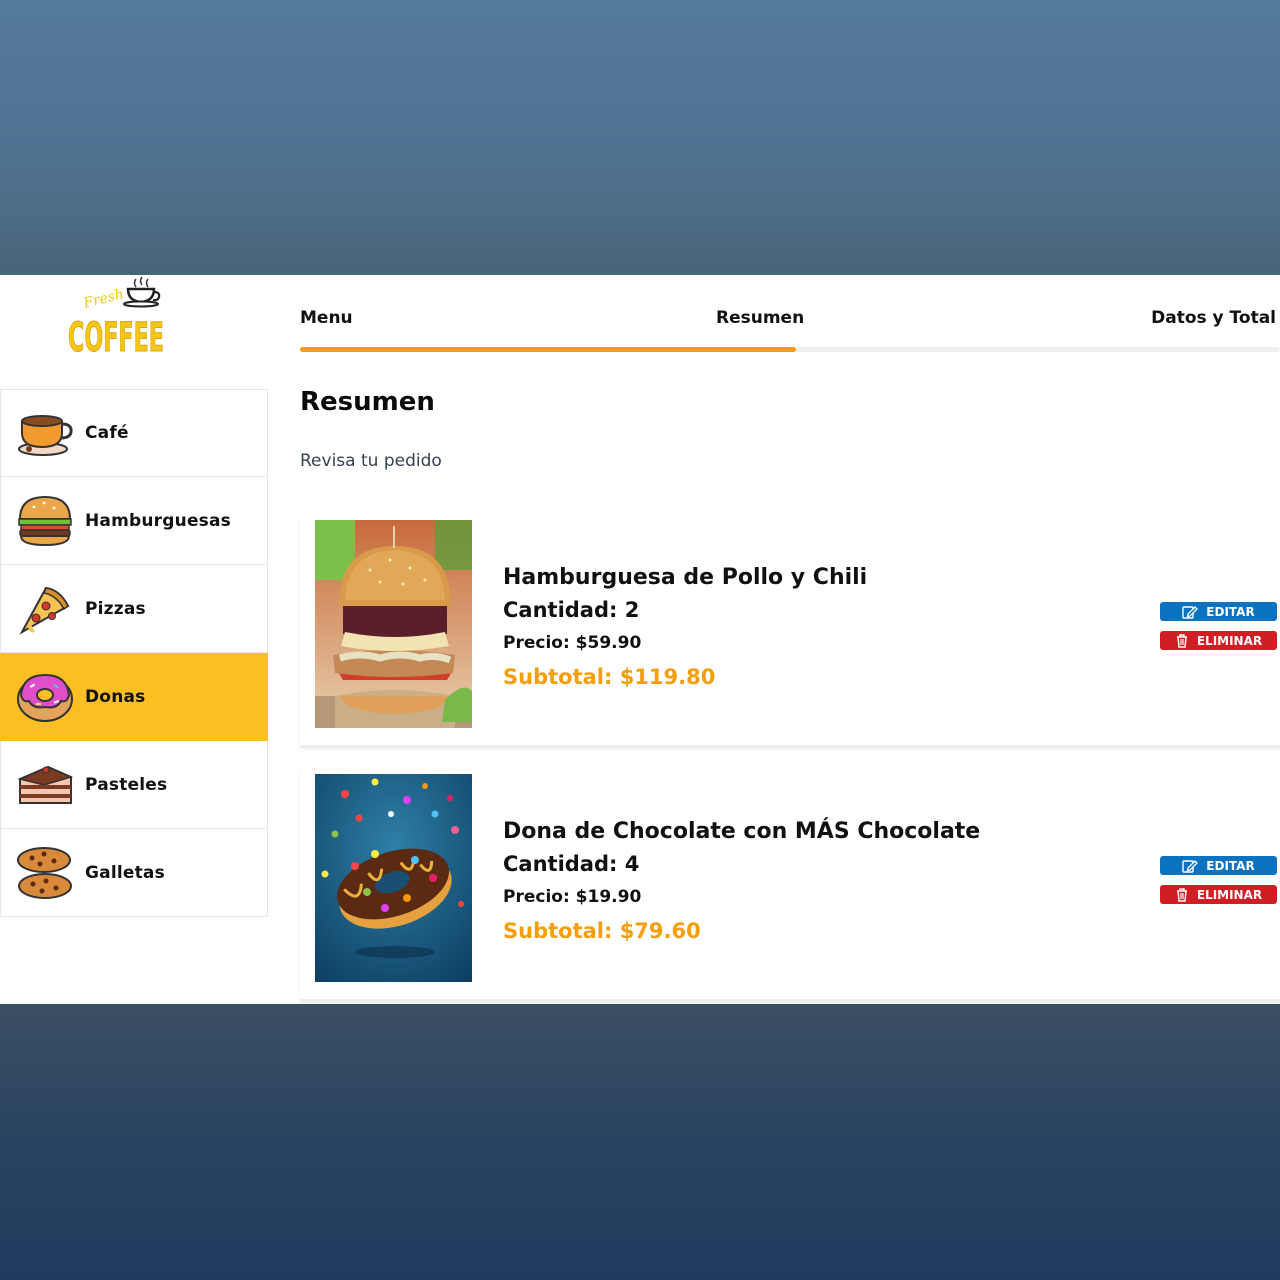 This screenshot has height=1280, width=1280. I want to click on page-title: Resumen, so click(367, 402).